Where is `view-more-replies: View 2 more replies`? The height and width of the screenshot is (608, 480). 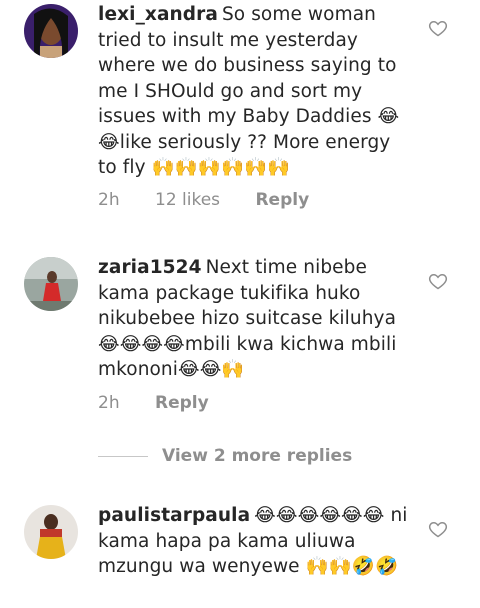 view-more-replies: View 2 more replies is located at coordinates (225, 456).